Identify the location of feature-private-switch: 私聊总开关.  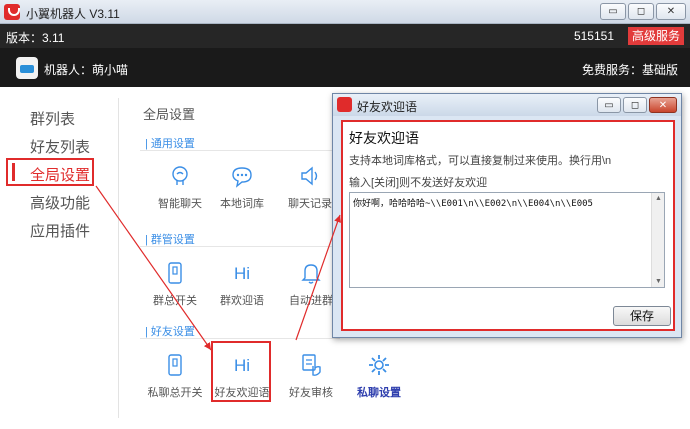
(175, 376).